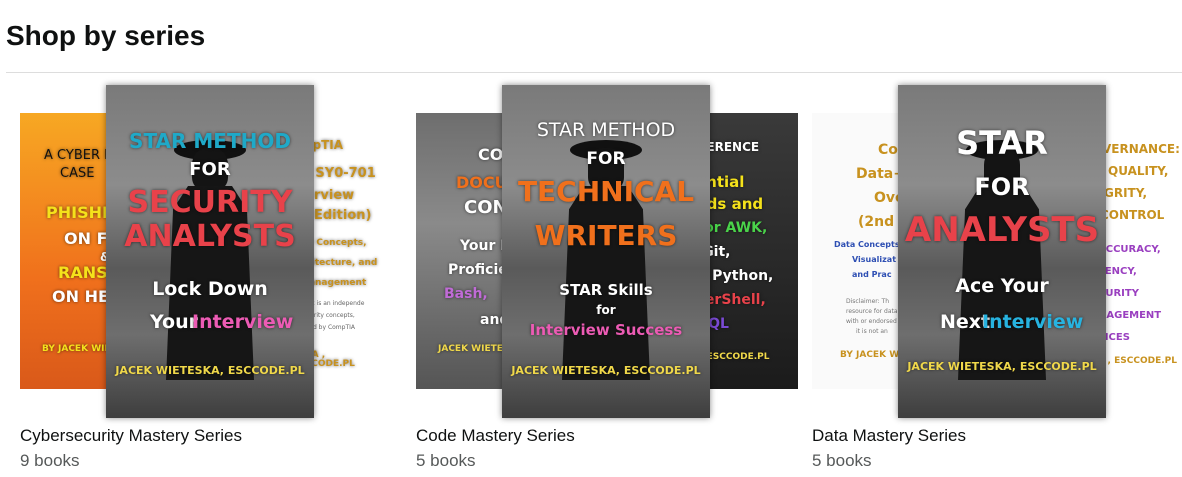 The image size is (1182, 477). Describe the element at coordinates (1117, 271) in the screenshot. I see `cover-text: TENCY,` at that location.